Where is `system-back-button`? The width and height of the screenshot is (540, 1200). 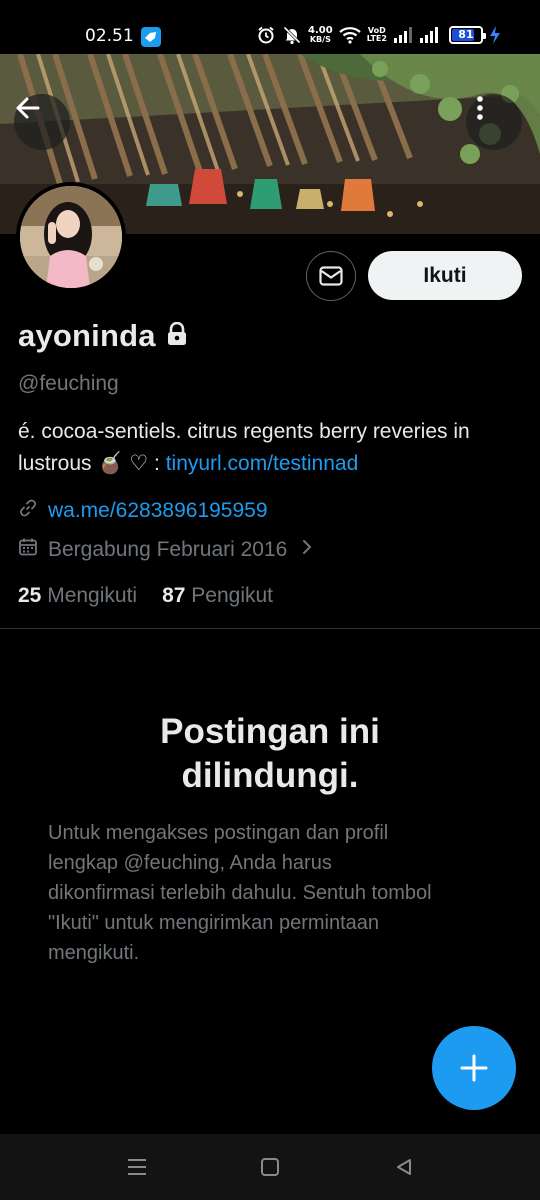 system-back-button is located at coordinates (404, 1167).